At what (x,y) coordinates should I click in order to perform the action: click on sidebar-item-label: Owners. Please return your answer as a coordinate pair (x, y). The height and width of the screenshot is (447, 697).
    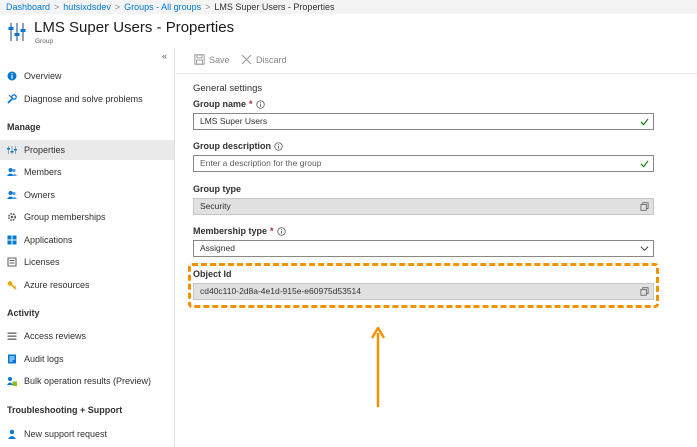
    Looking at the image, I should click on (40, 195).